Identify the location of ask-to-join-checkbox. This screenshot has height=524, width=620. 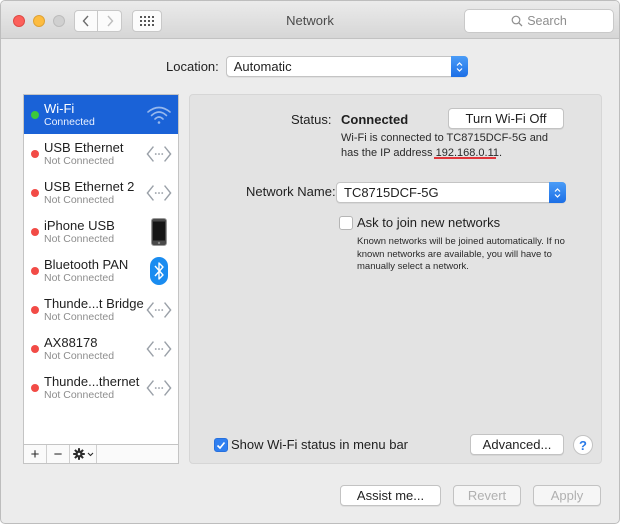
(346, 223).